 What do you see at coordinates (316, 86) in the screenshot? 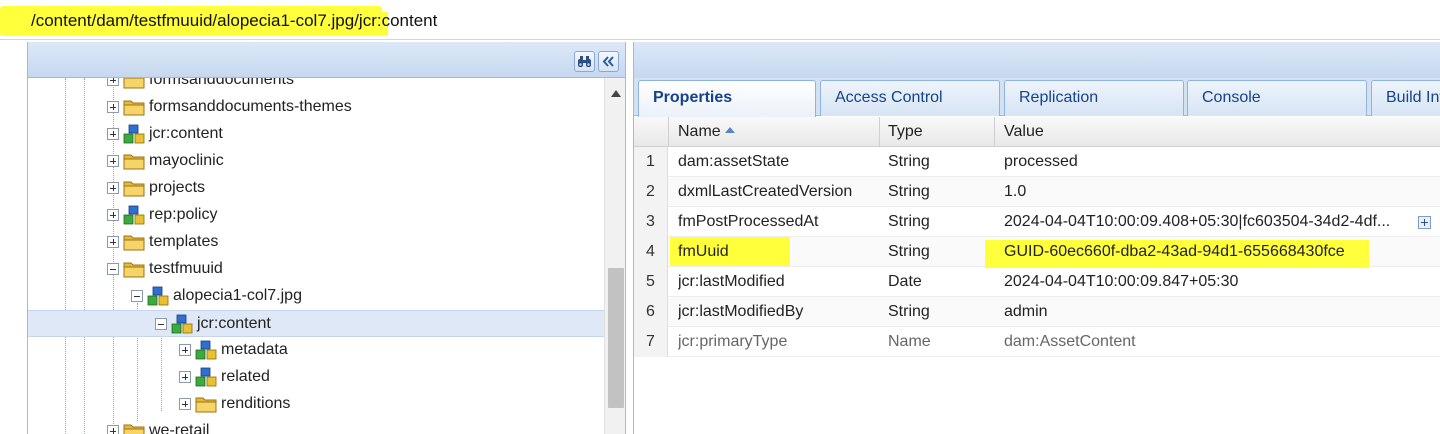
I see `tree-node: formsanddocuments` at bounding box center [316, 86].